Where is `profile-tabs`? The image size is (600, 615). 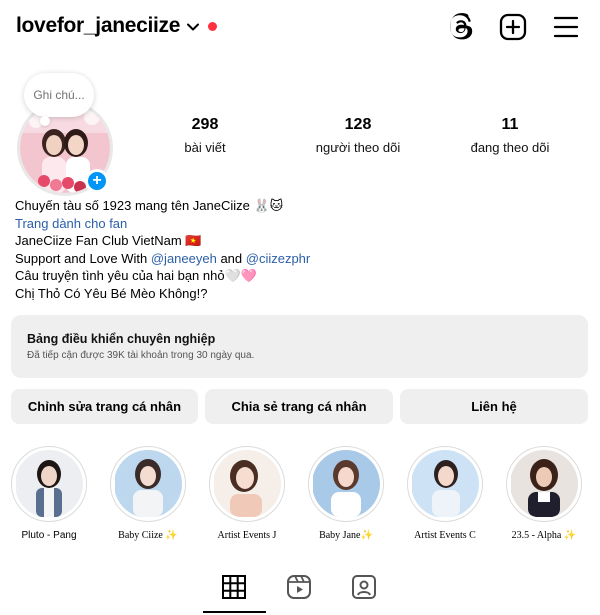 profile-tabs is located at coordinates (300, 590).